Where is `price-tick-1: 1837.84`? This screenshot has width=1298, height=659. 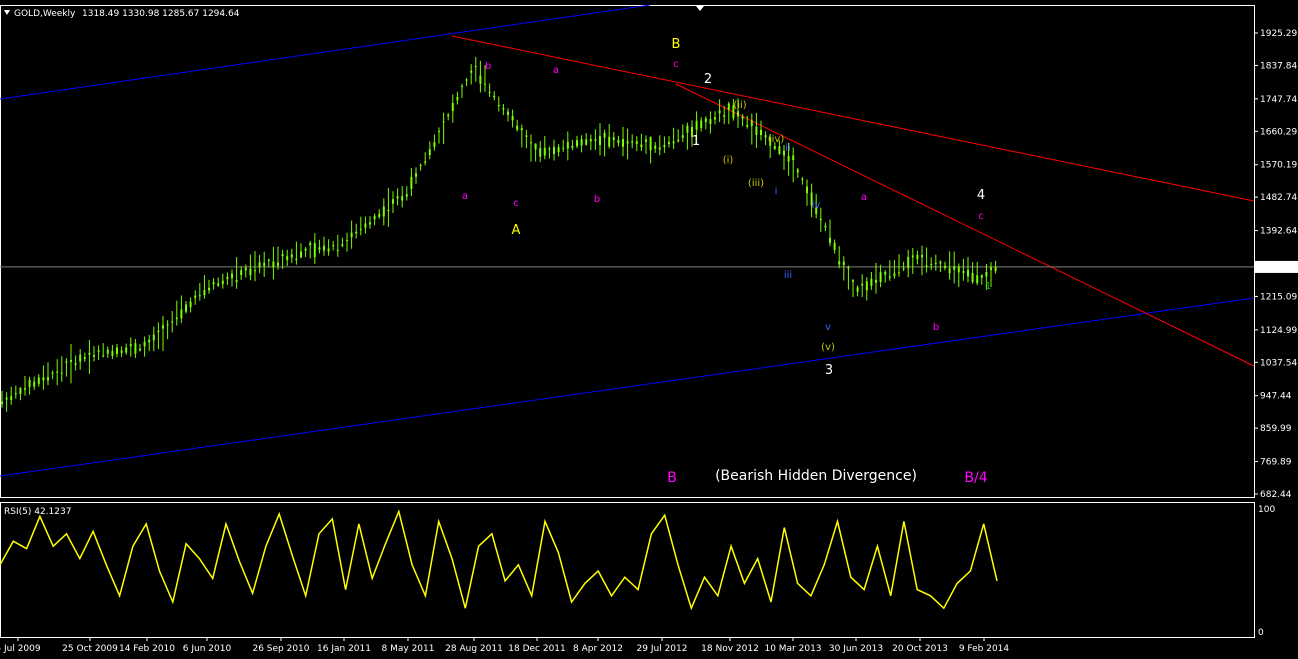 price-tick-1: 1837.84 is located at coordinates (1278, 66).